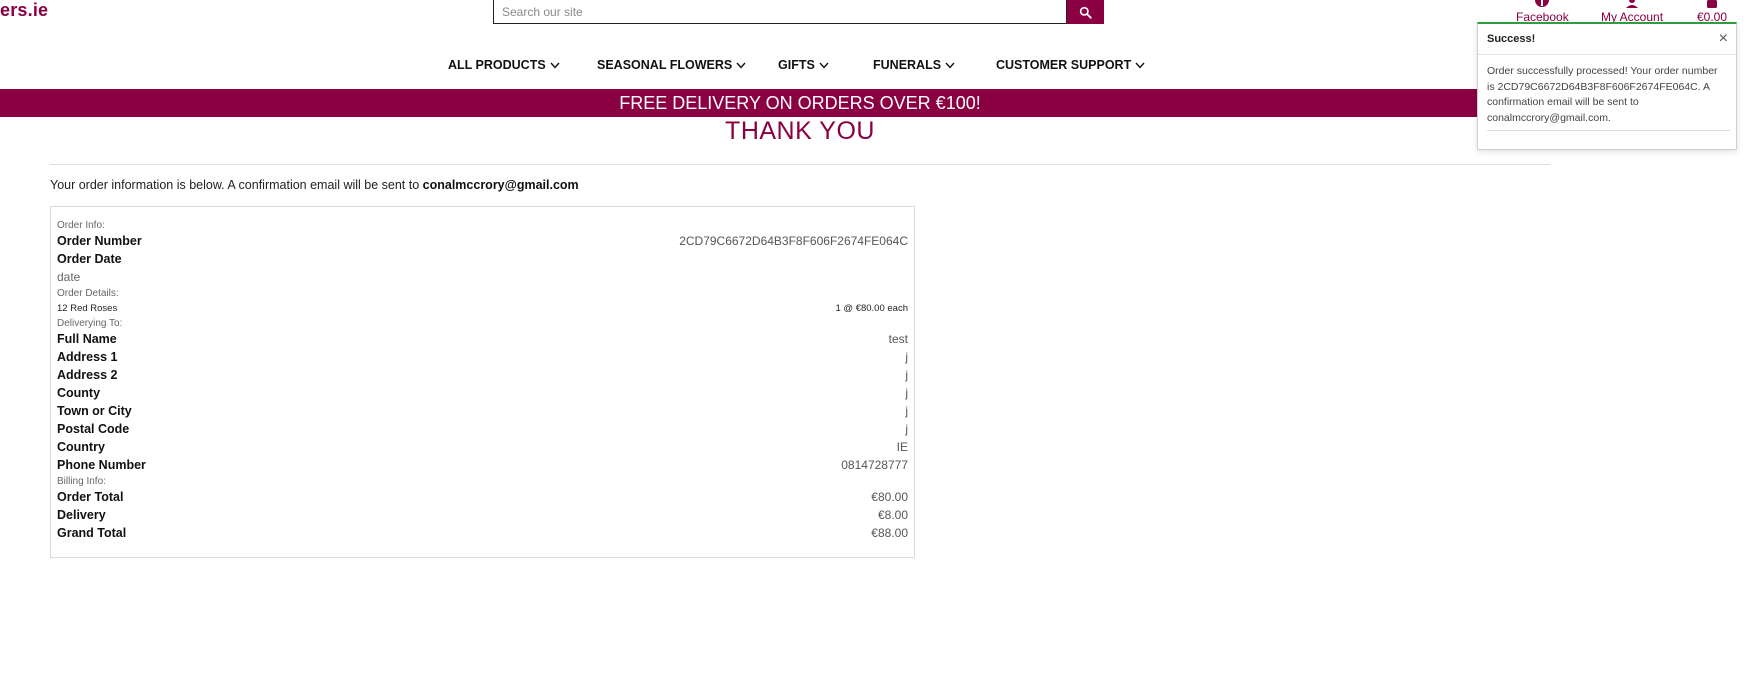 This screenshot has width=1746, height=683. I want to click on order-date-value: date, so click(69, 277).